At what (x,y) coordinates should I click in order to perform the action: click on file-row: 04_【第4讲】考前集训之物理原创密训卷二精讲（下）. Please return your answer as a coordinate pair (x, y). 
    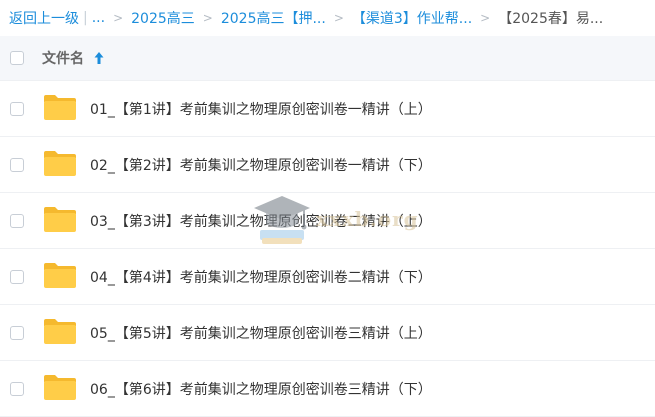
    Looking at the image, I should click on (327, 277).